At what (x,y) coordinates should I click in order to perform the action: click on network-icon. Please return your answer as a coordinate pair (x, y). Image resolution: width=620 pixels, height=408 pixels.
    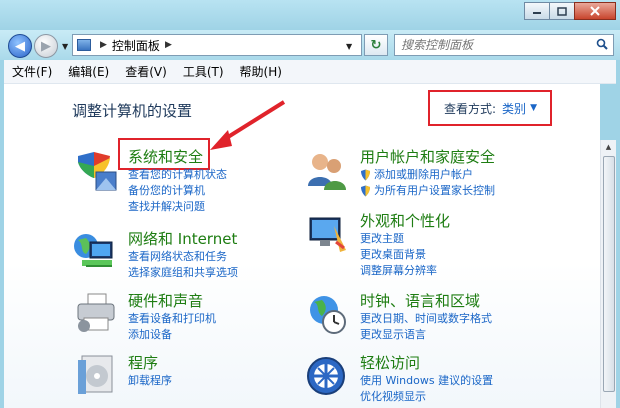
    Looking at the image, I should click on (94, 252).